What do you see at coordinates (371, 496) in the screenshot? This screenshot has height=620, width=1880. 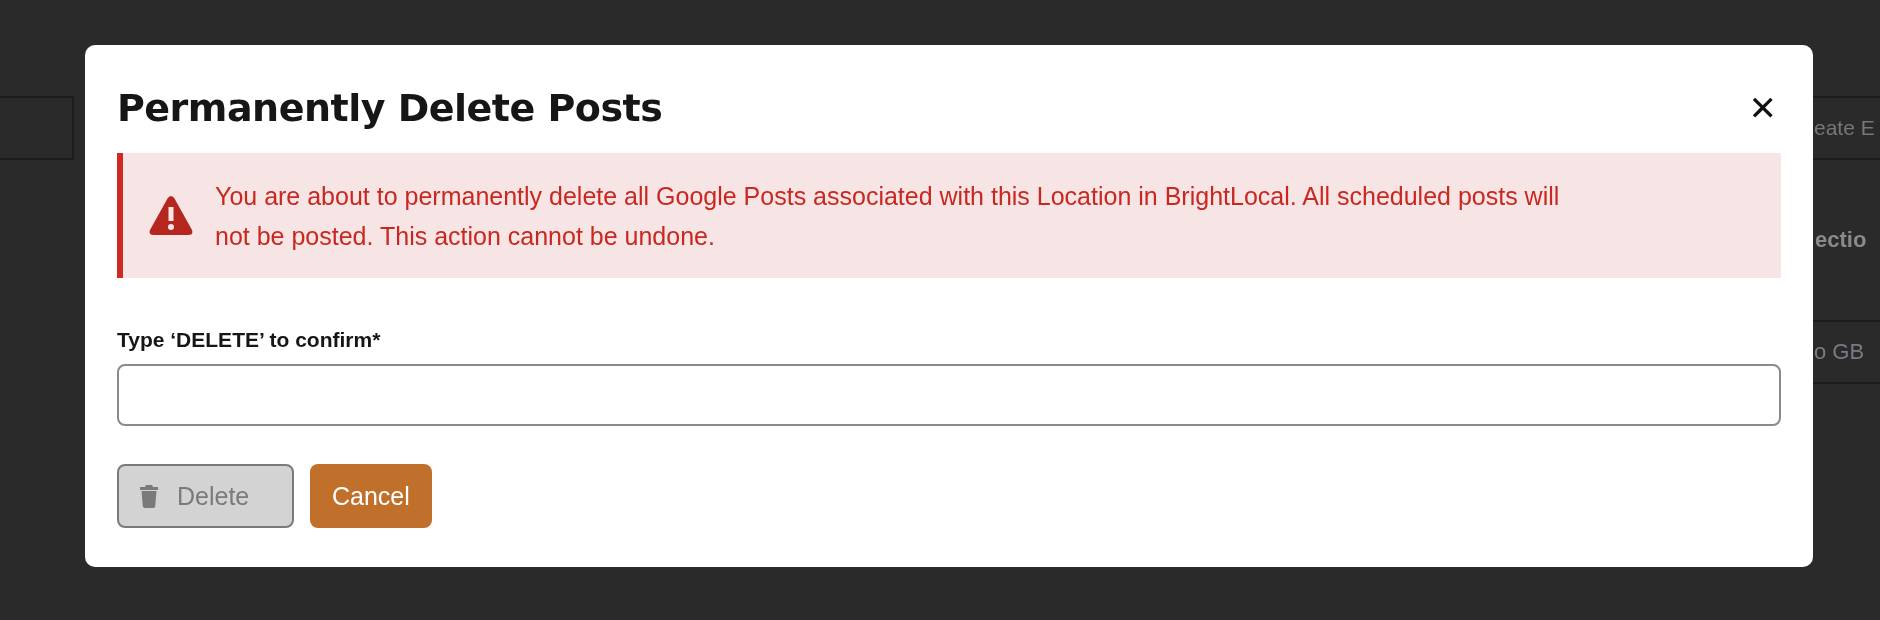 I see `cancel-button: Cancel` at bounding box center [371, 496].